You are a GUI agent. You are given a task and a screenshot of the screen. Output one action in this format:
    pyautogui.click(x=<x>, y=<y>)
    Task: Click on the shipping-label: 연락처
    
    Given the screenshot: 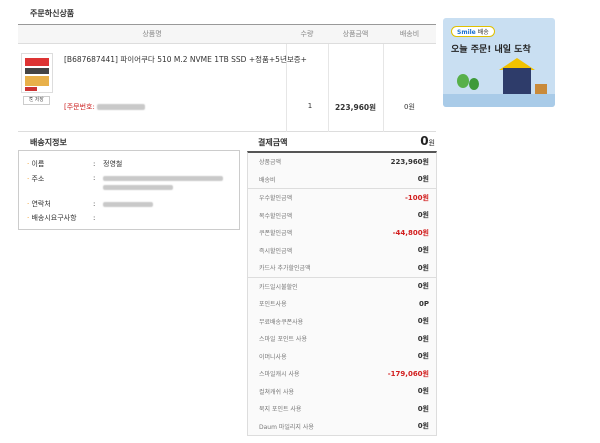 What is the action you would take?
    pyautogui.click(x=60, y=204)
    